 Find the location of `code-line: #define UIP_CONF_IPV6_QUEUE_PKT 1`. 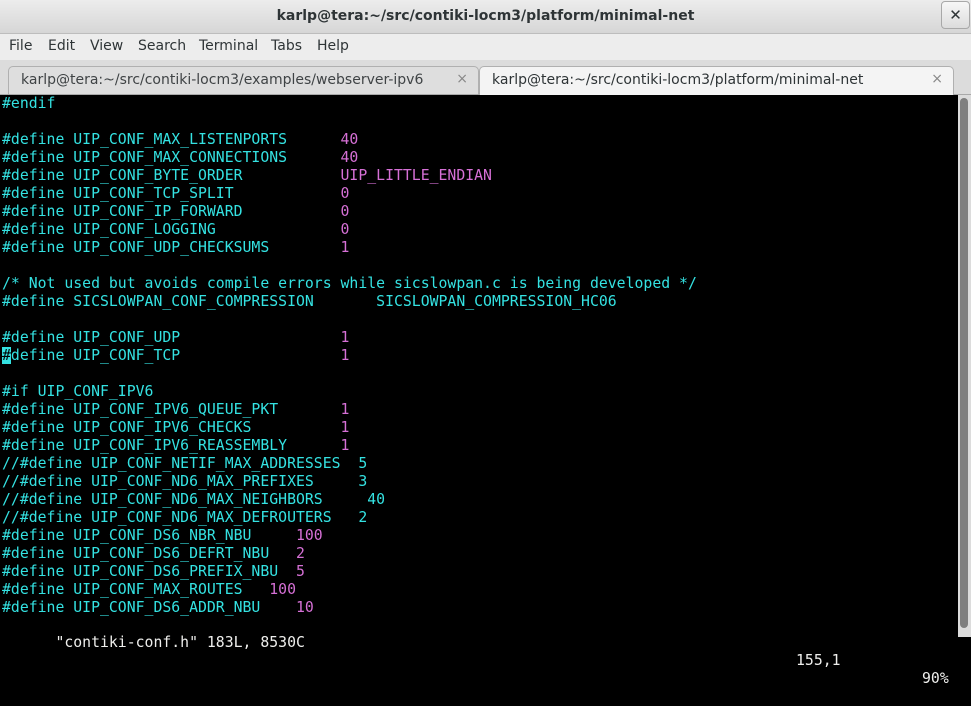

code-line: #define UIP_CONF_IPV6_QUEUE_PKT 1 is located at coordinates (175, 410).